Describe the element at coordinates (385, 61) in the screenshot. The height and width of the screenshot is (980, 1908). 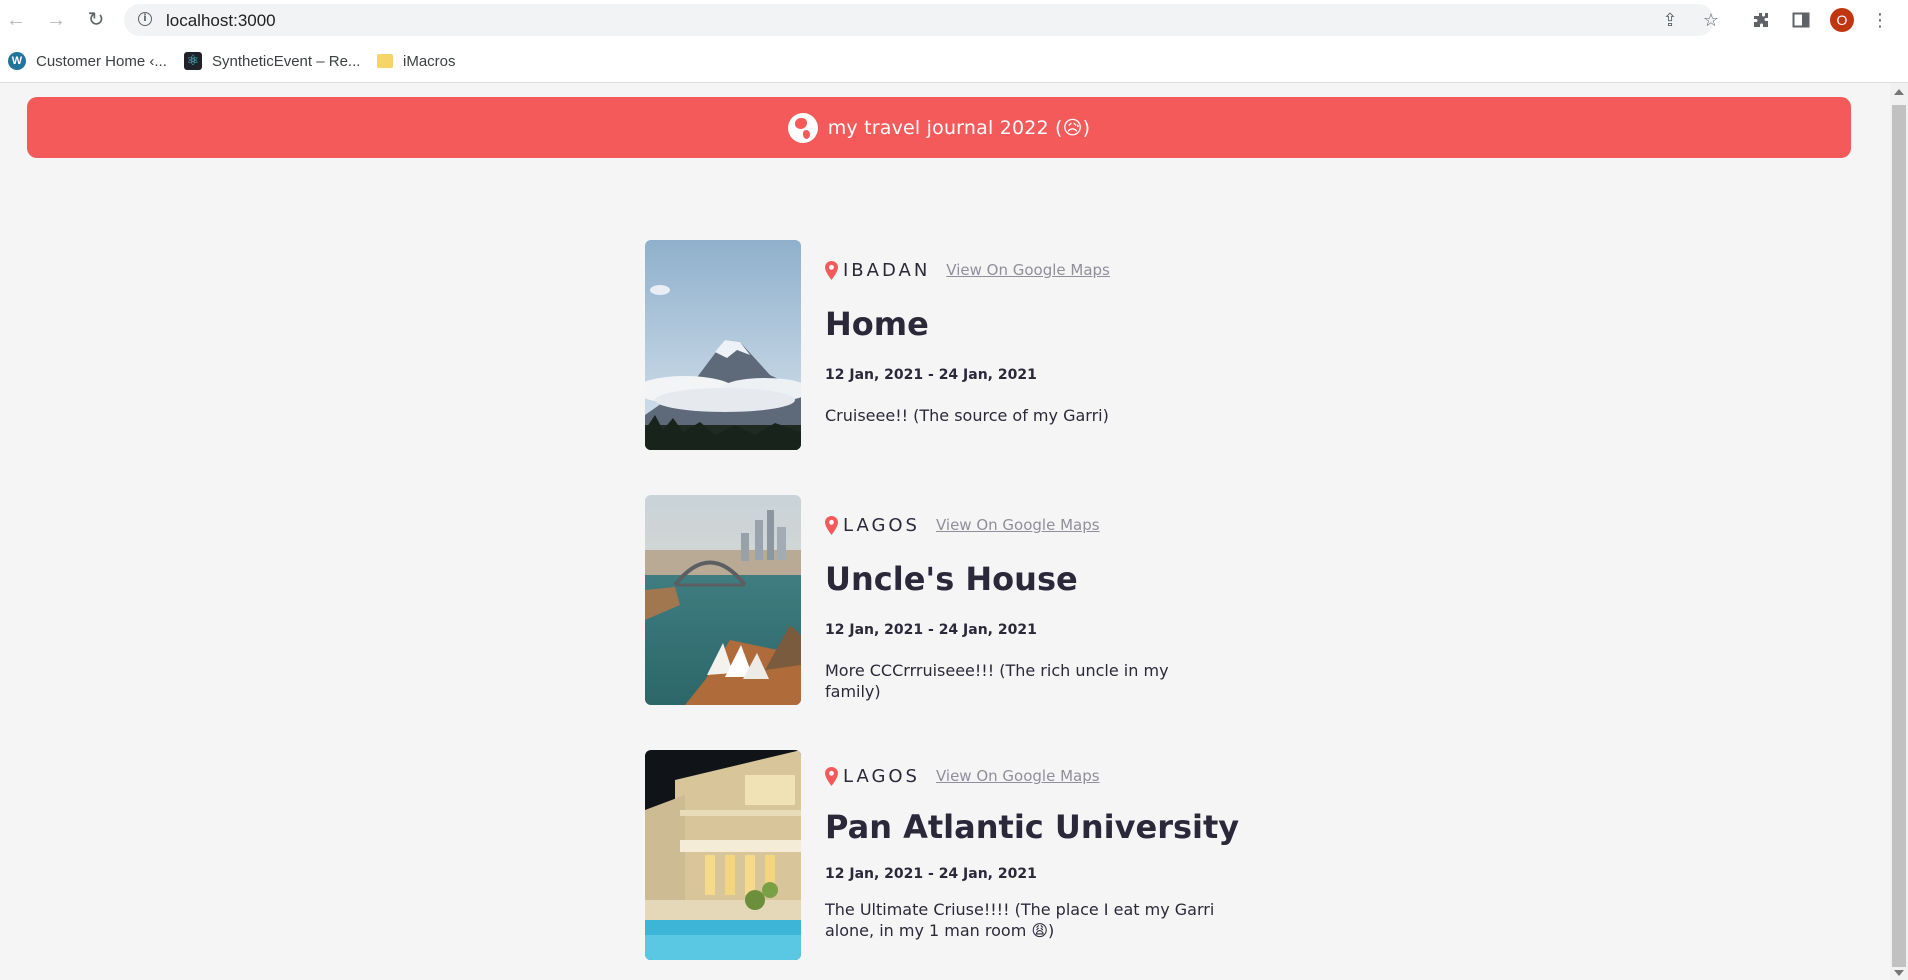
I see `folder-icon` at that location.